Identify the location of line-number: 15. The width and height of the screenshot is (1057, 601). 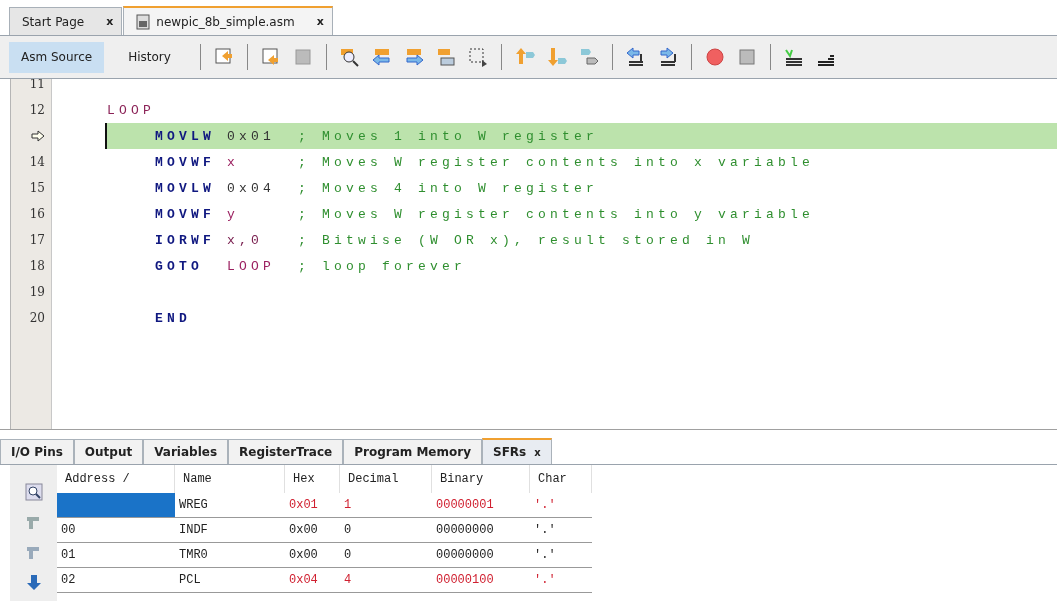
(37, 188).